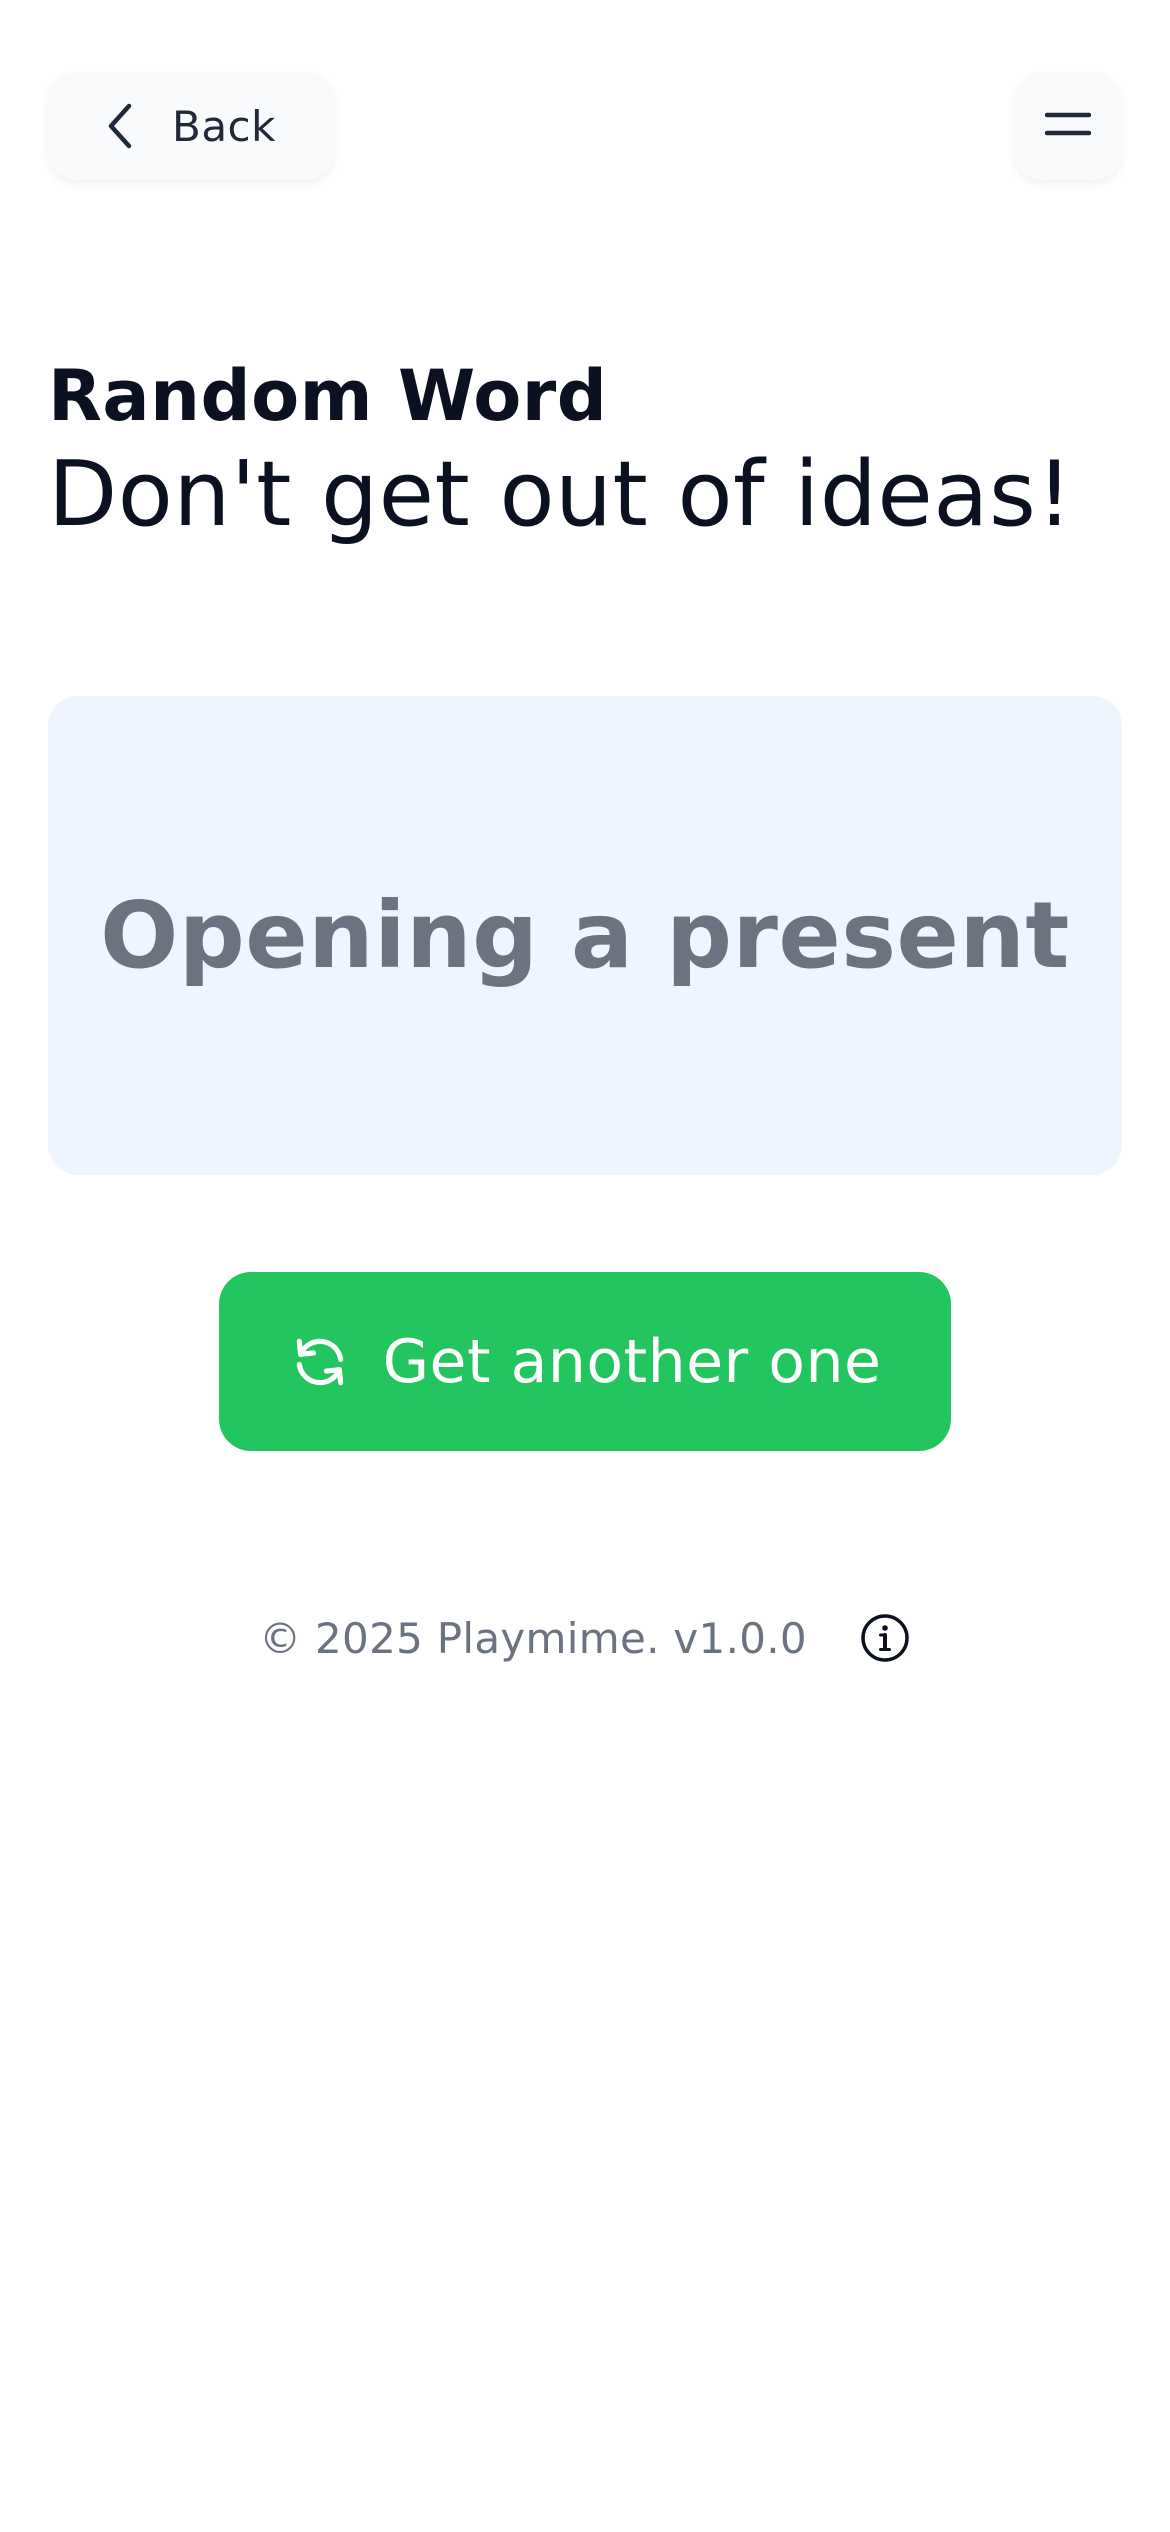 The image size is (1170, 2532). What do you see at coordinates (224, 126) in the screenshot?
I see `back-button-label: Back` at bounding box center [224, 126].